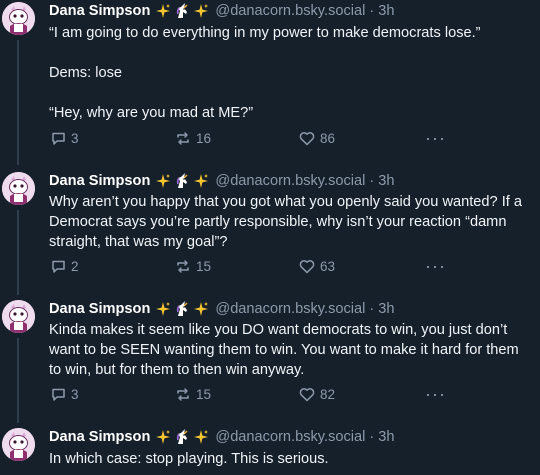 Image resolution: width=540 pixels, height=475 pixels. I want to click on reply-button: 2, so click(65, 266).